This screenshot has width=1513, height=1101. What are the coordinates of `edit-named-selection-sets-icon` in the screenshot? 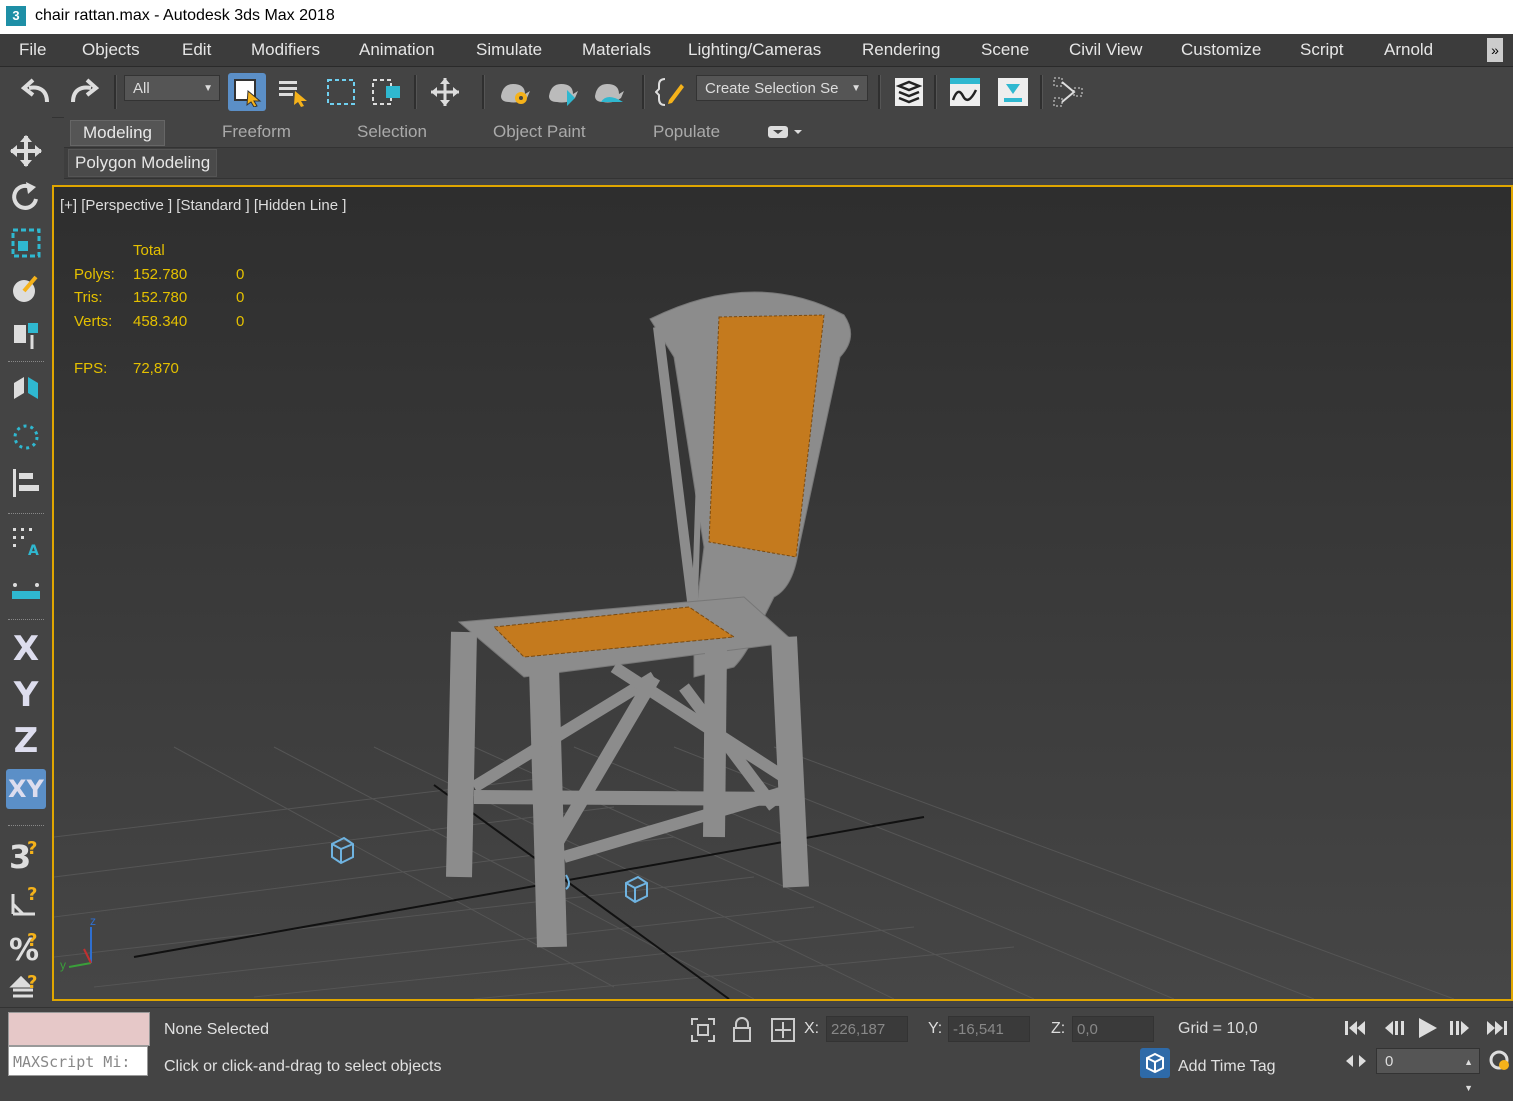 It's located at (671, 92).